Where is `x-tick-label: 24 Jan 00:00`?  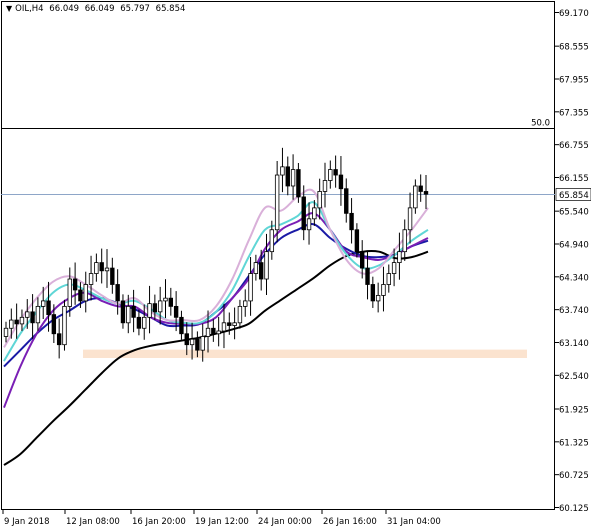 x-tick-label: 24 Jan 00:00 is located at coordinates (285, 522).